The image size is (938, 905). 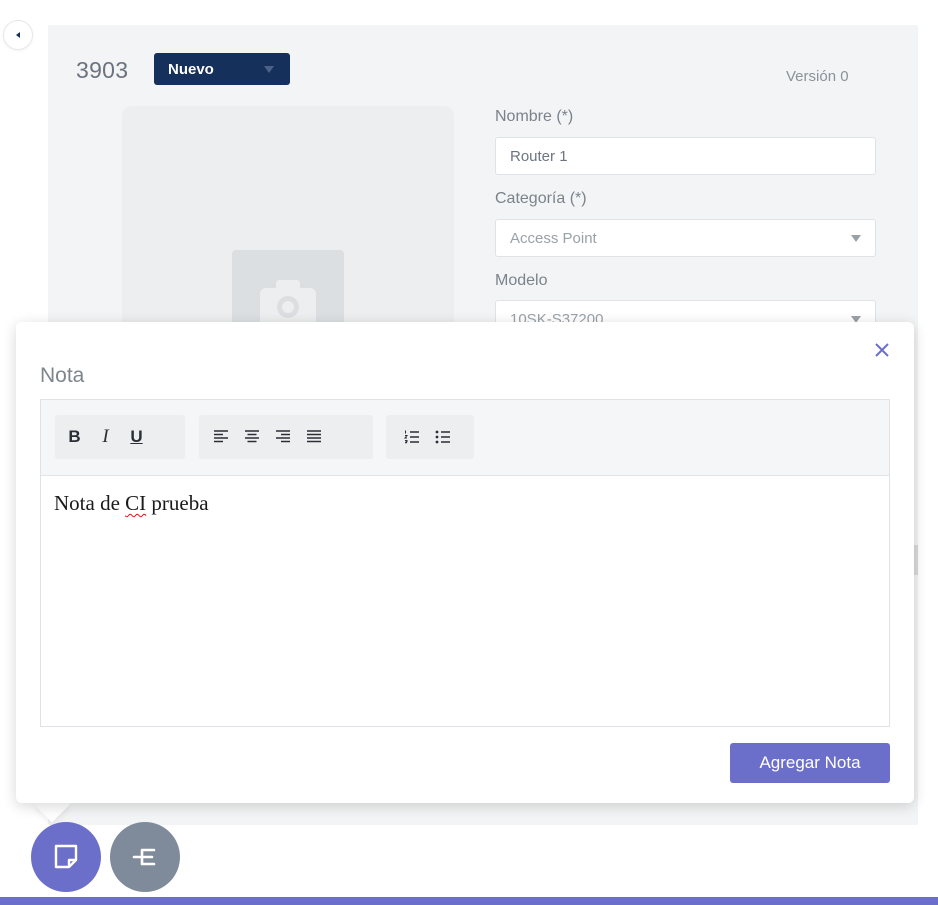 What do you see at coordinates (469, 901) in the screenshot?
I see `bottom-accent-bar` at bounding box center [469, 901].